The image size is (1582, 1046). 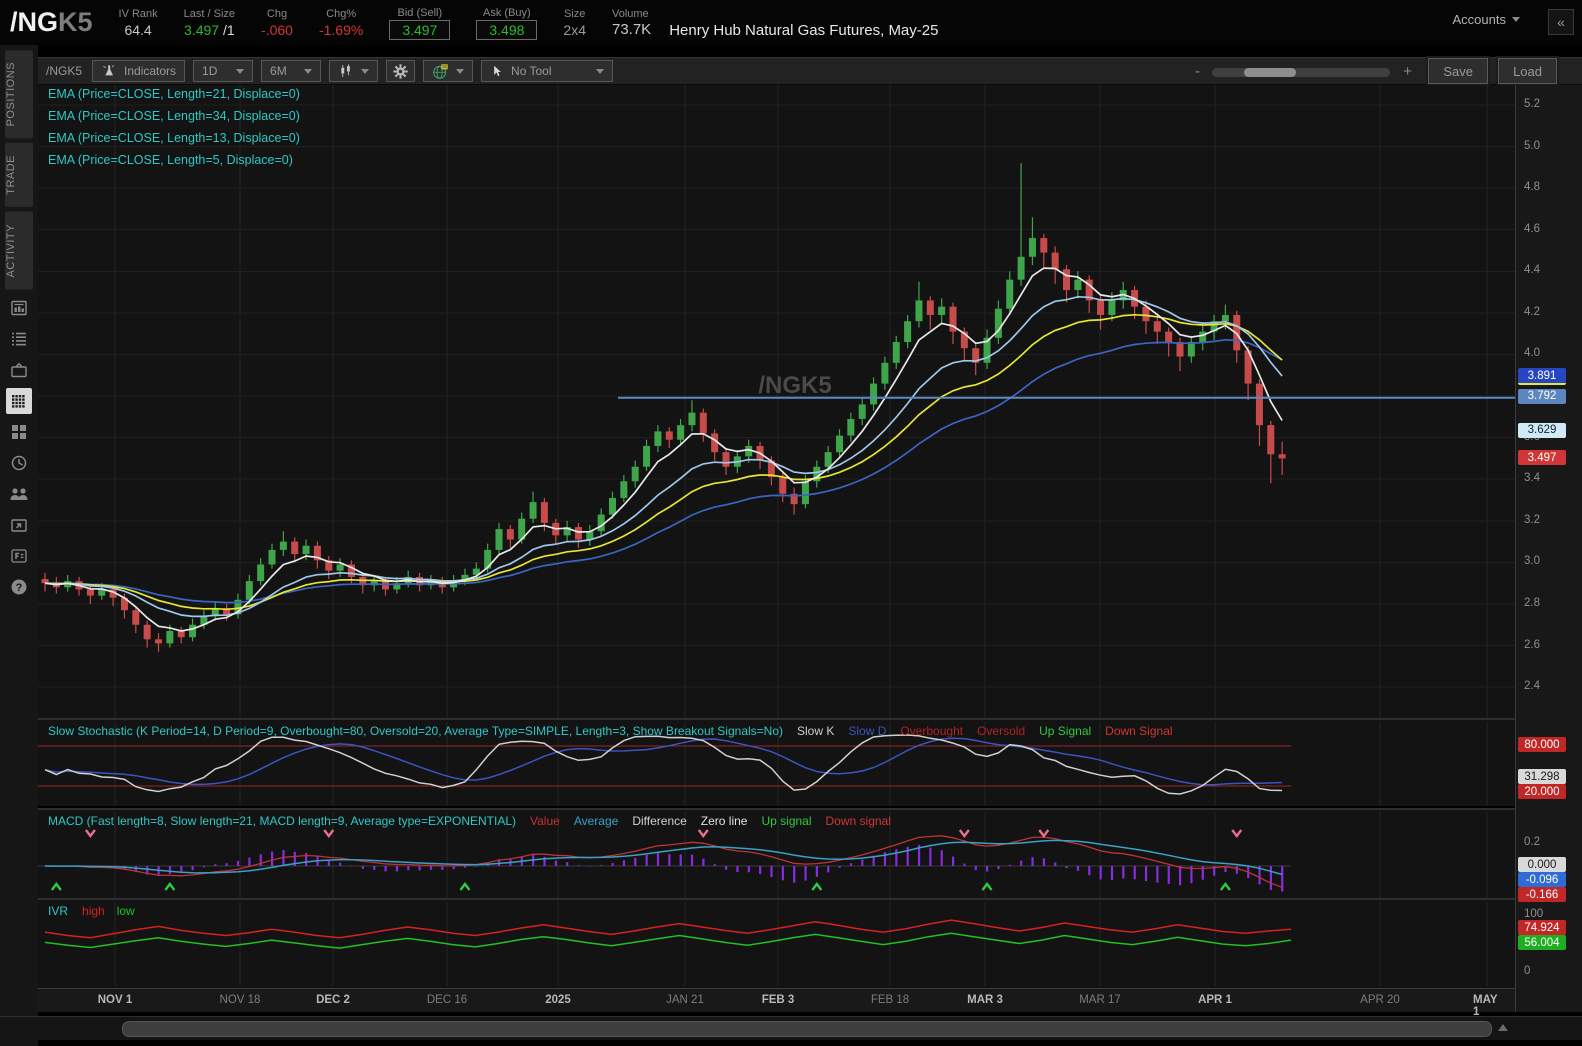 What do you see at coordinates (447, 1000) in the screenshot?
I see `time-tick-label: DEC 16` at bounding box center [447, 1000].